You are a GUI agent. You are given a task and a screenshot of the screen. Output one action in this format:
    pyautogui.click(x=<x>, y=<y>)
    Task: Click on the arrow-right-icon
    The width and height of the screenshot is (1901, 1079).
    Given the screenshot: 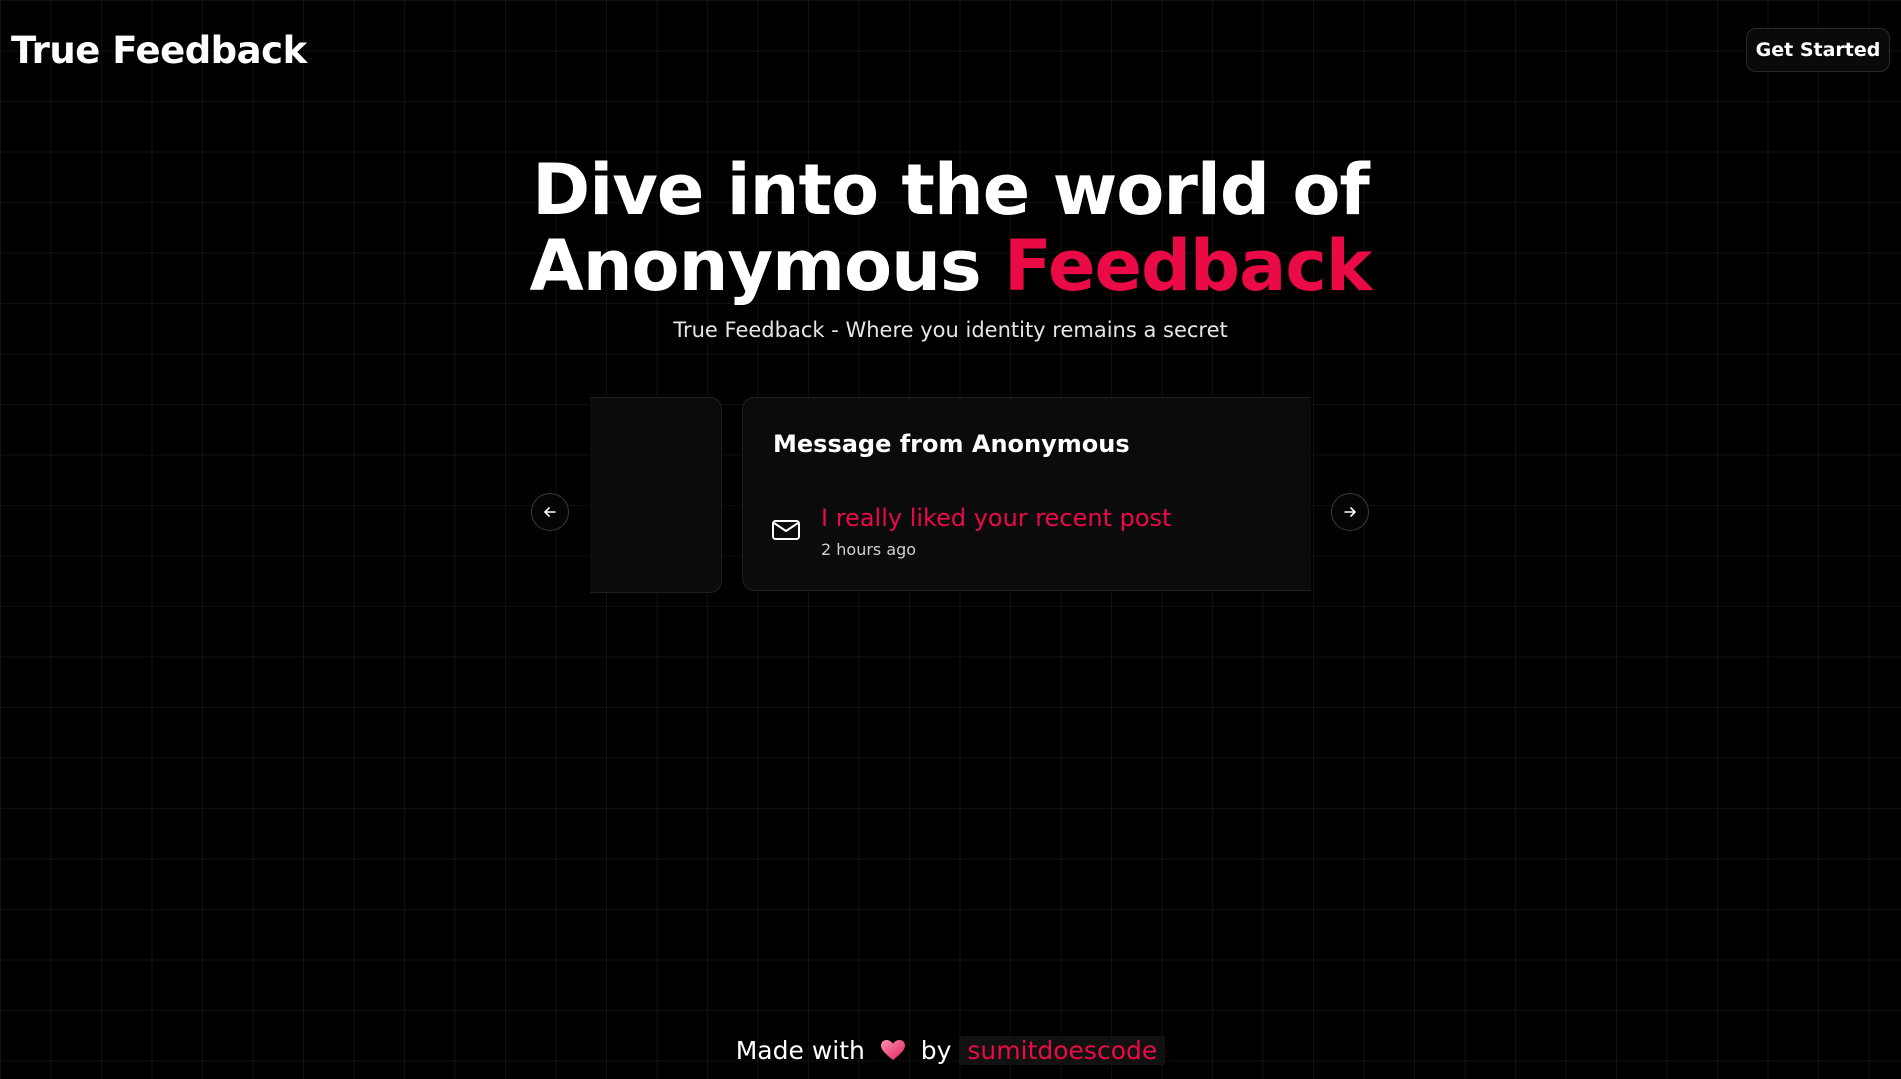 What is the action you would take?
    pyautogui.click(x=1350, y=512)
    